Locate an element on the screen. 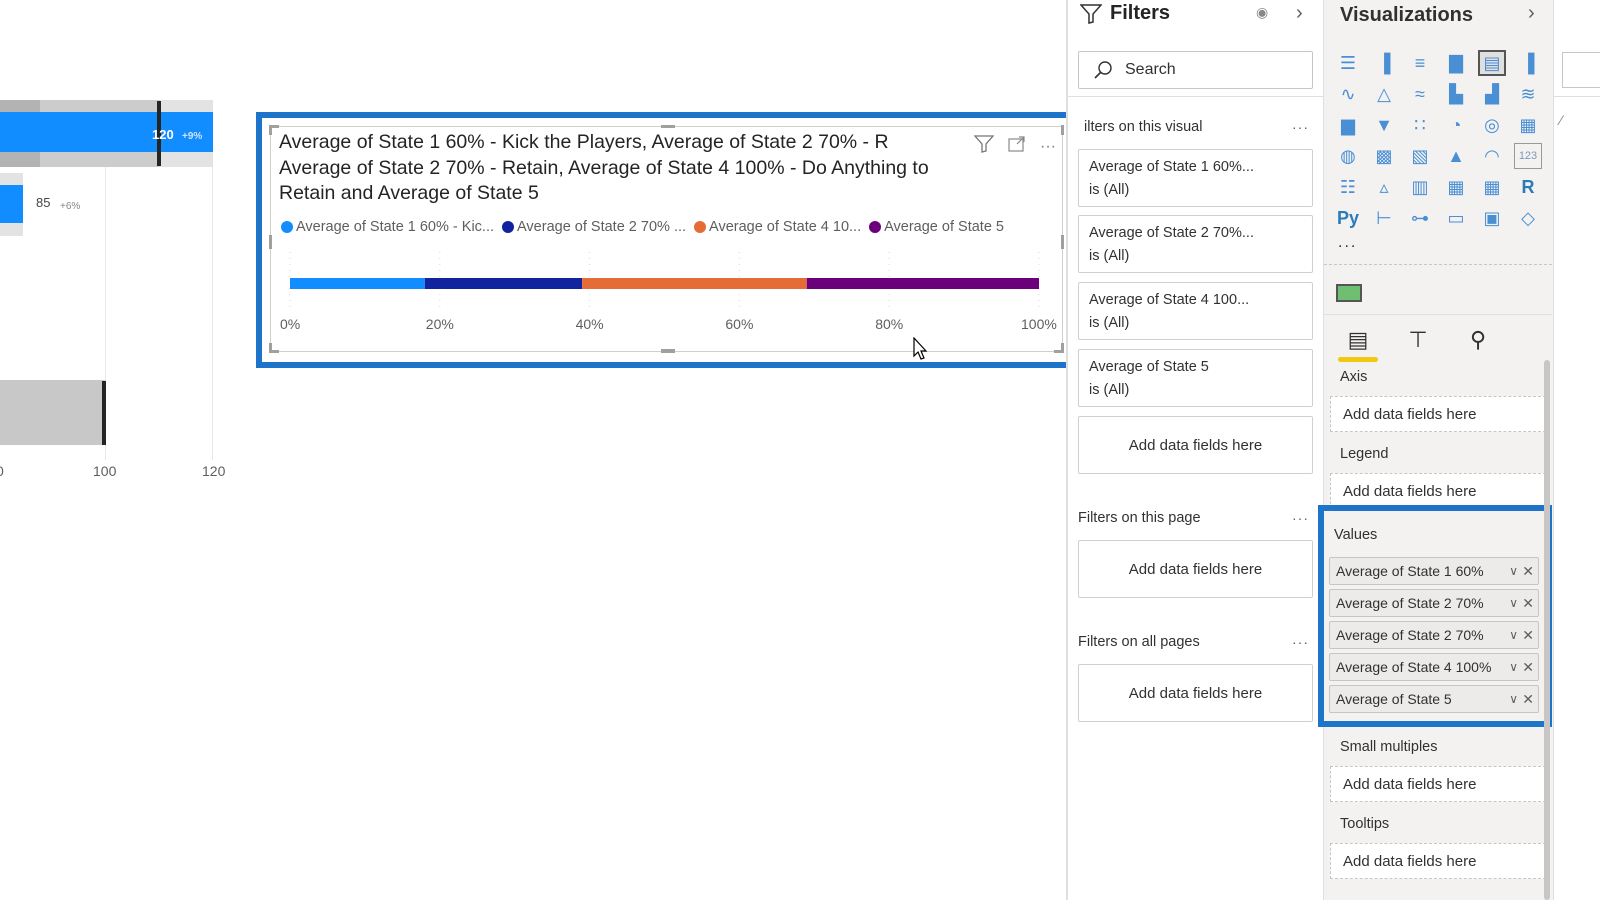 This screenshot has width=1600, height=900. stacked-bar-icon: ☰ is located at coordinates (1348, 63).